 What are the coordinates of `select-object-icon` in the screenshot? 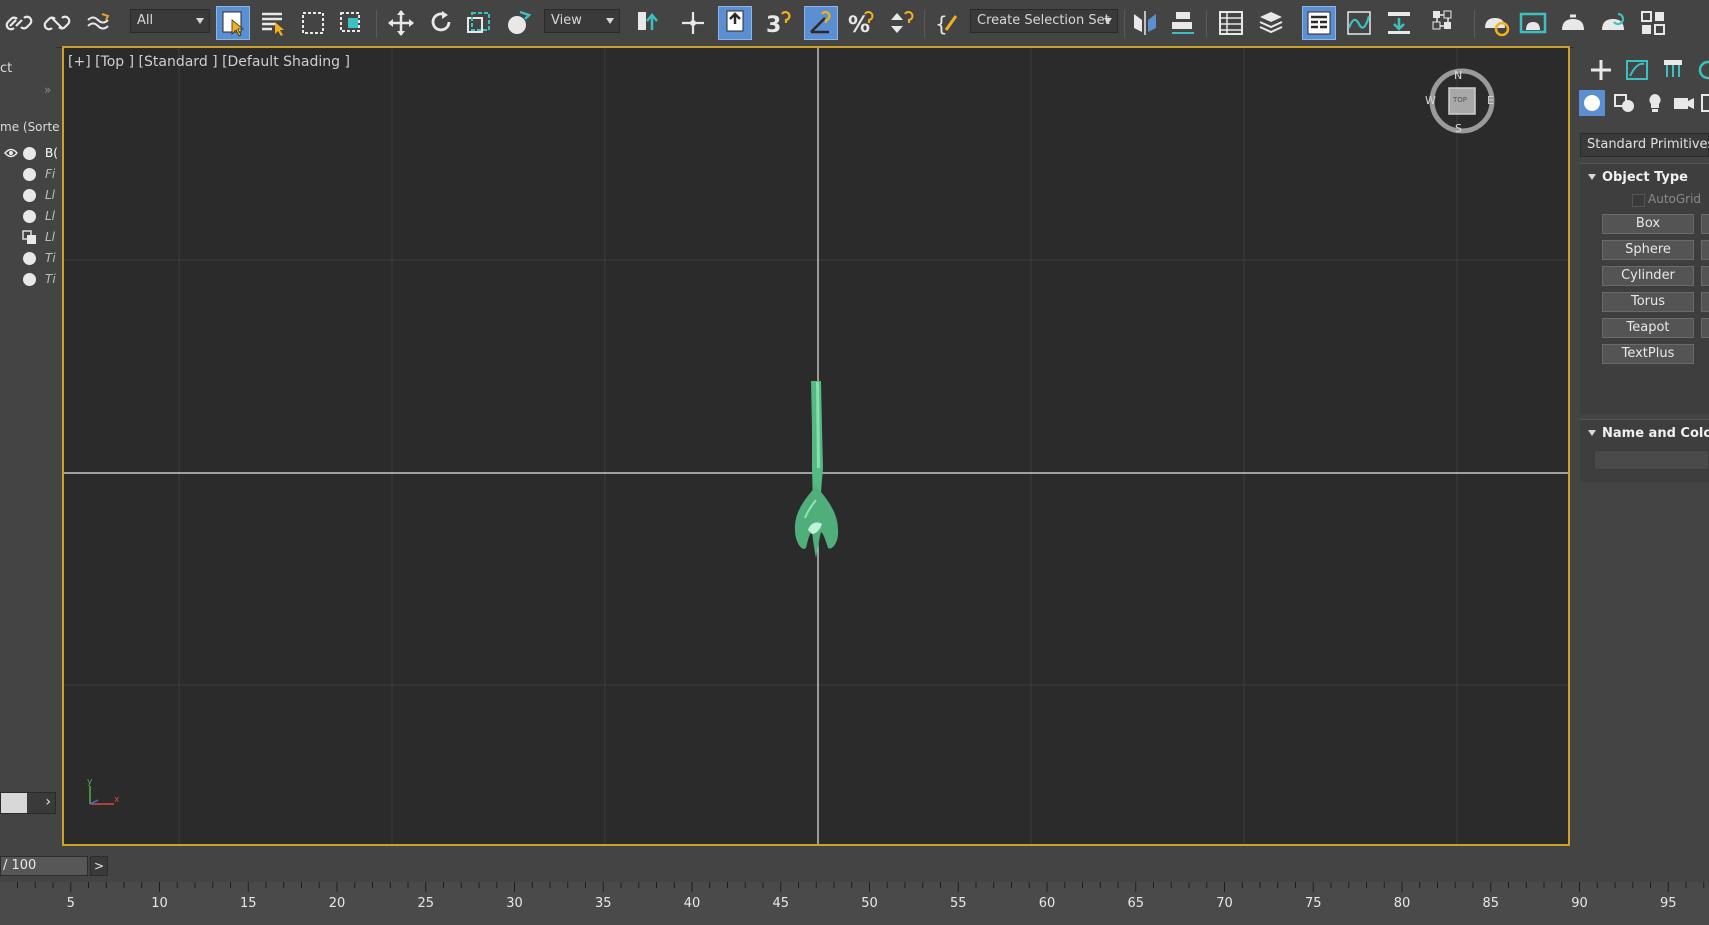 It's located at (233, 23).